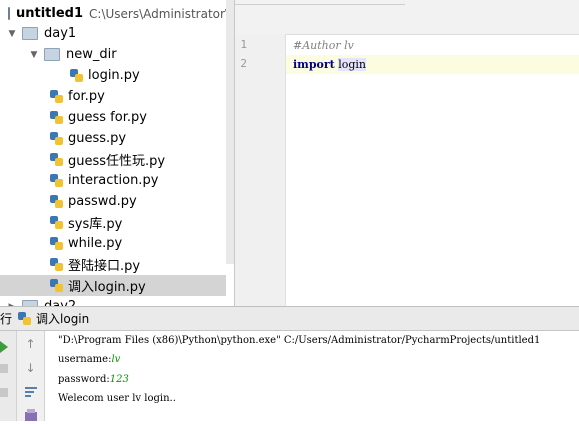  I want to click on file-label: 登陆接口.py, so click(104, 266).